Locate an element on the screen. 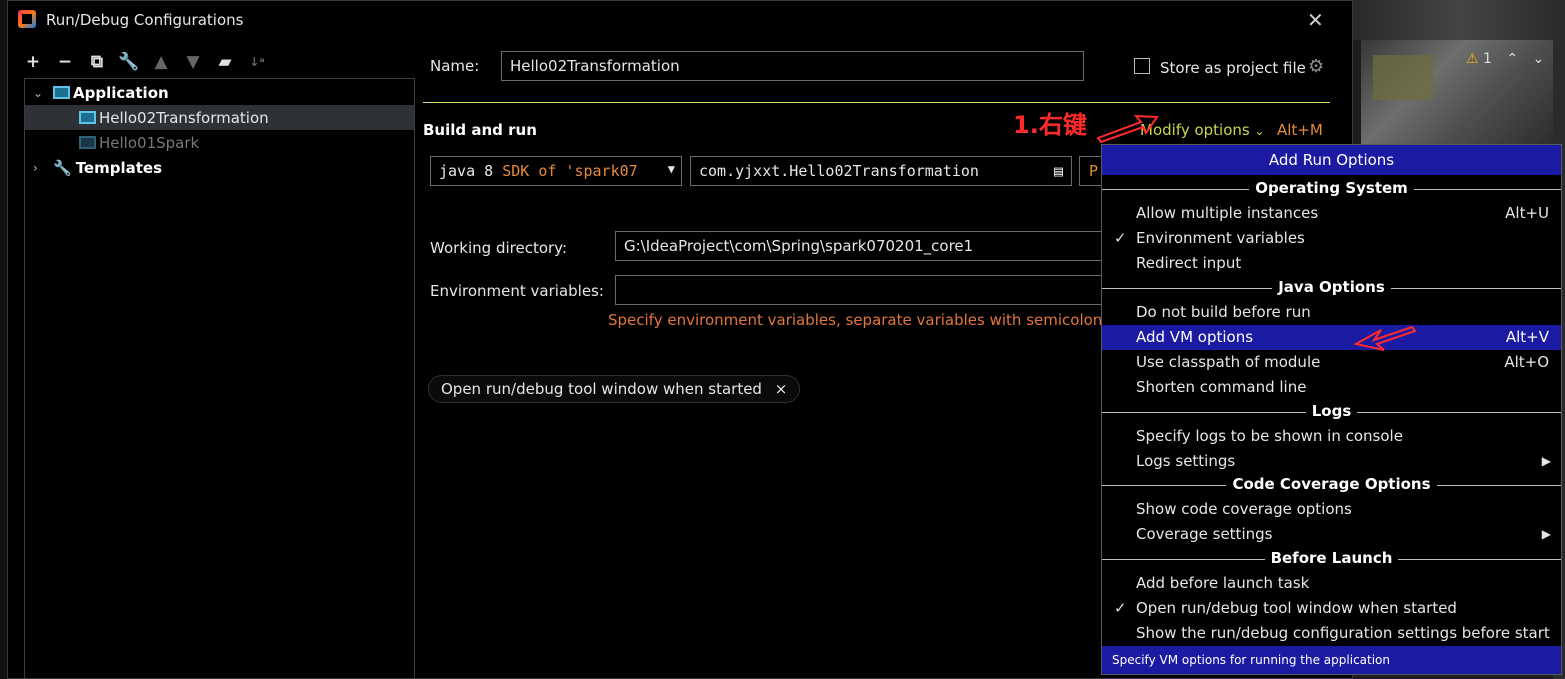  browse-icon: ▤ is located at coordinates (1058, 171).